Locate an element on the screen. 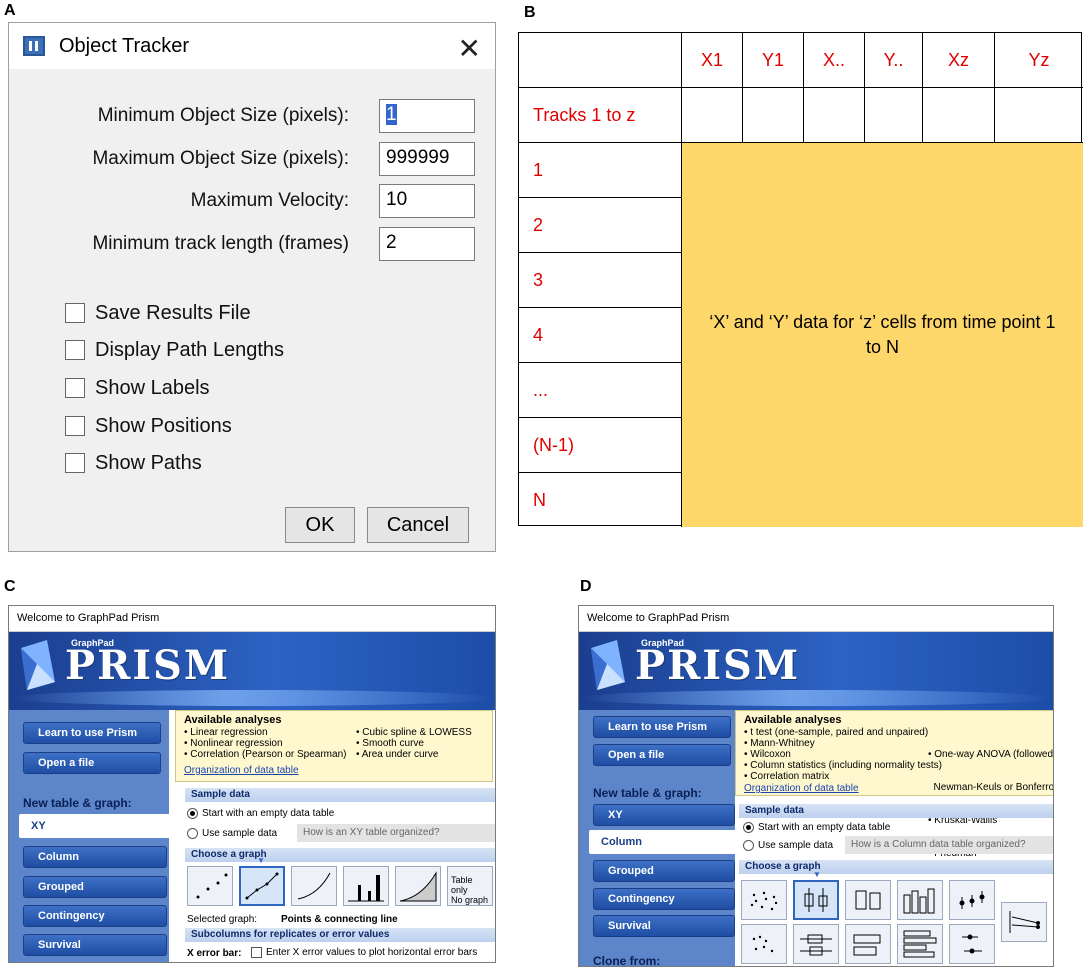 The image size is (1084, 970). sample-data-select: How is a Column data table organized? is located at coordinates (949, 845).